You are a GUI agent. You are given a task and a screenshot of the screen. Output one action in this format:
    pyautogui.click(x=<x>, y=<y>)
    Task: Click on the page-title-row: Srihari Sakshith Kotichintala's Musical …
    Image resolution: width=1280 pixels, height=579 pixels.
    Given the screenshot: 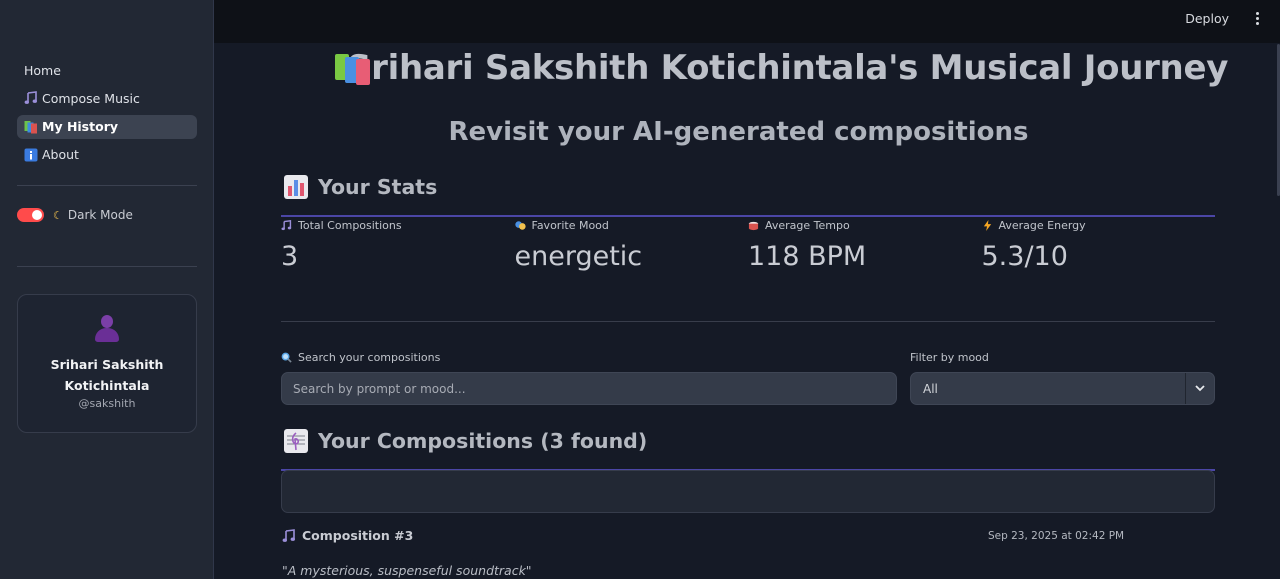 What is the action you would take?
    pyautogui.click(x=781, y=68)
    